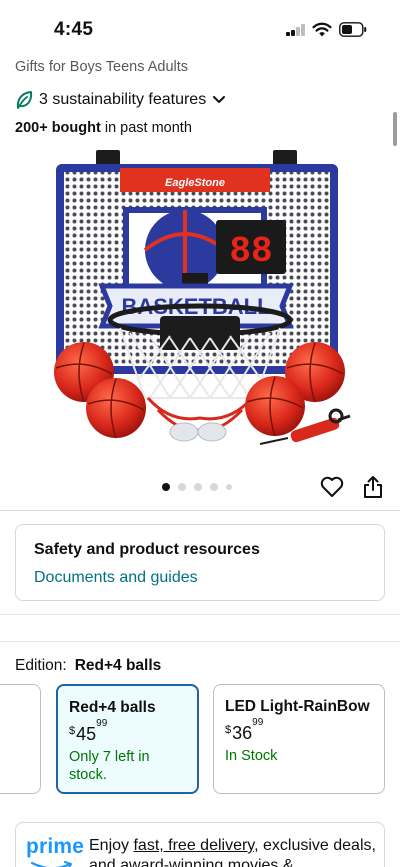  Describe the element at coordinates (118, 665) in the screenshot. I see `edition-selected-value: Red+4 balls` at that location.